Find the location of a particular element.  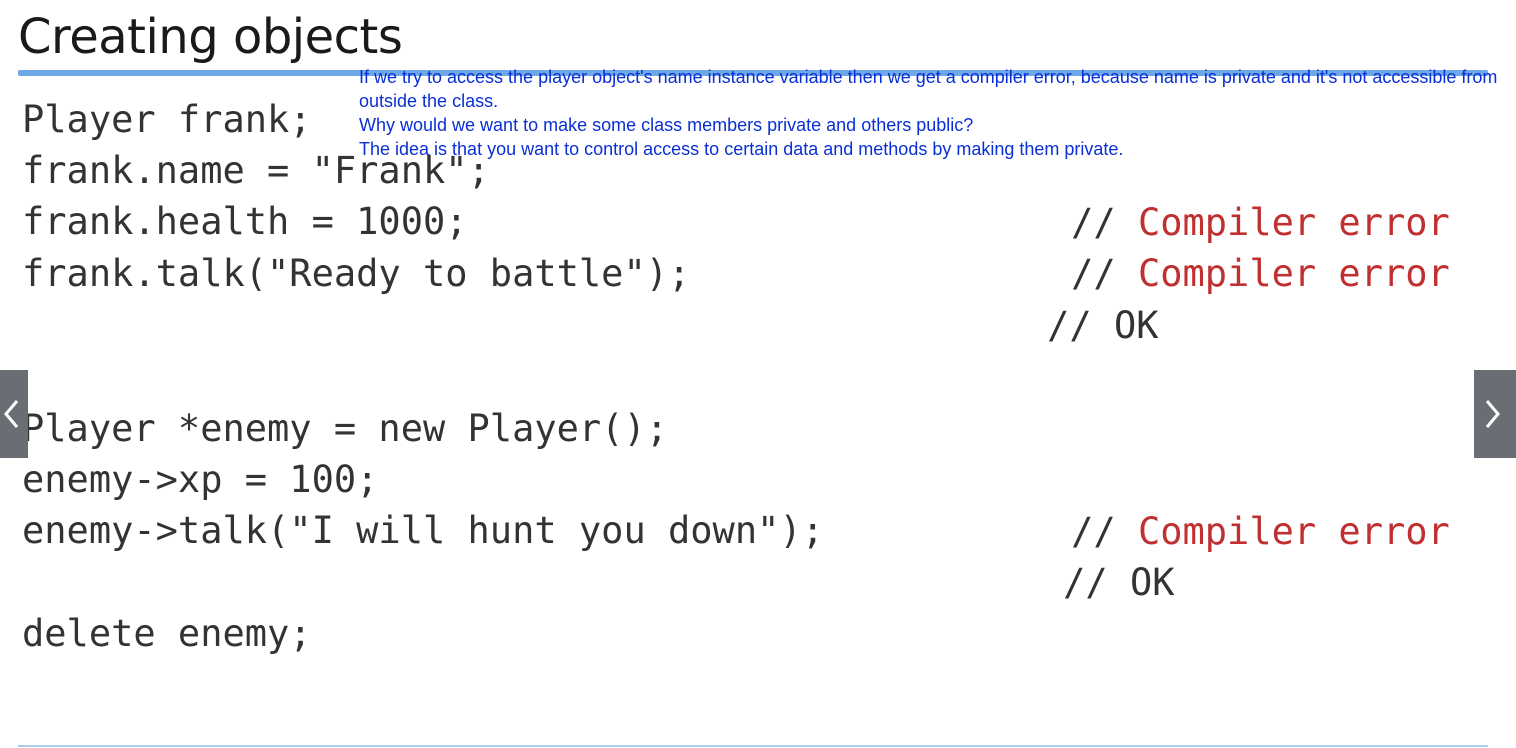

comment-ok-2: // OK is located at coordinates (1074, 583).